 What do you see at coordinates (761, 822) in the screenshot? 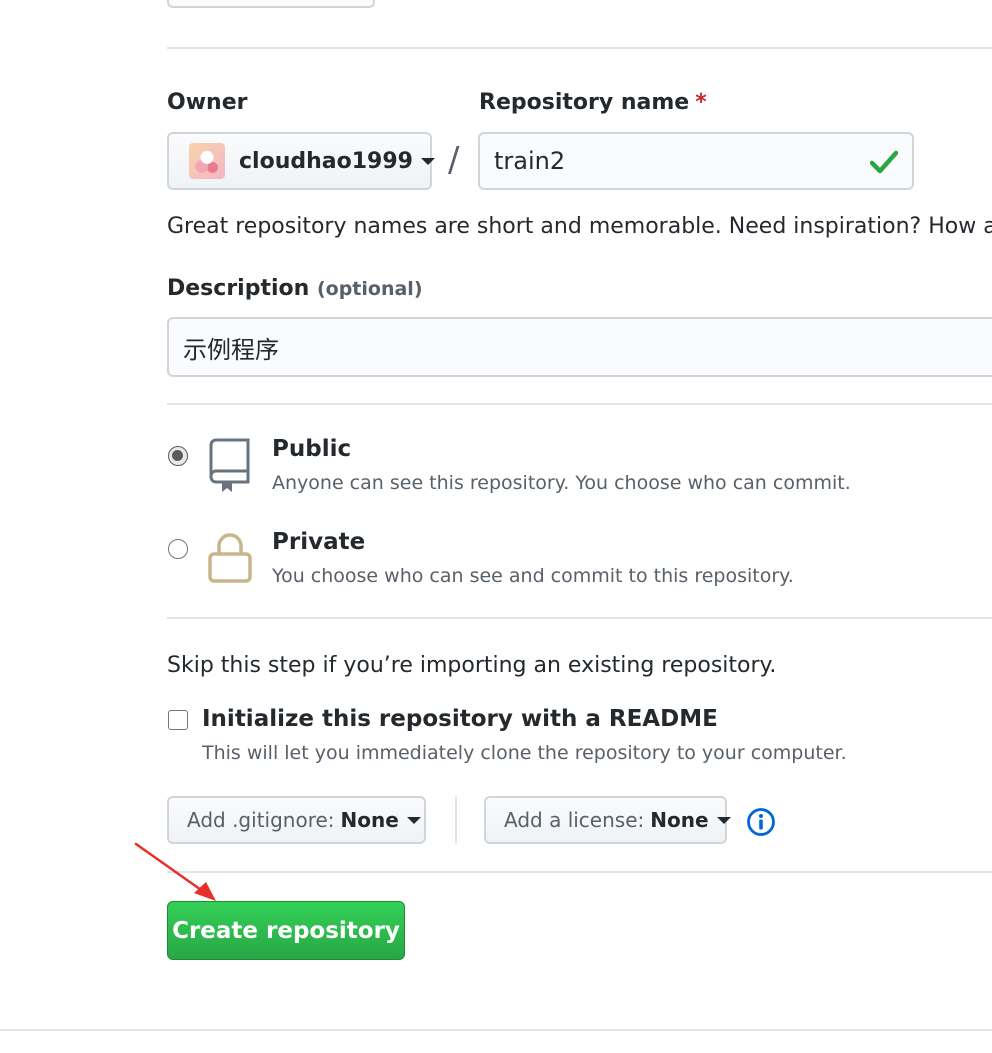
I see `info-icon` at bounding box center [761, 822].